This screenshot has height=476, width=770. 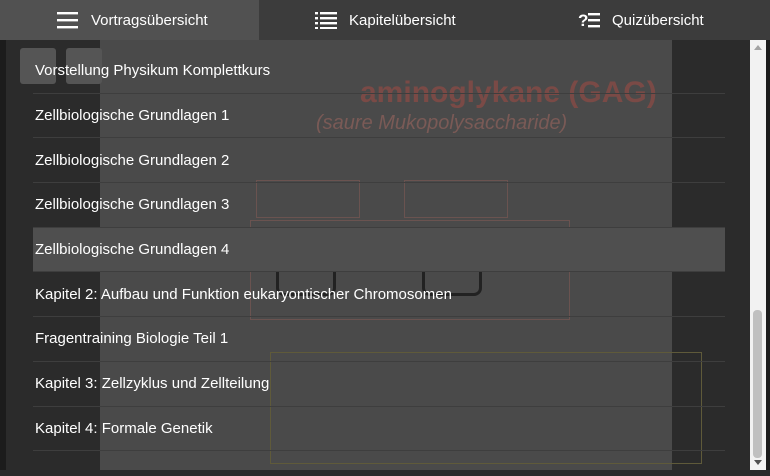 I want to click on menu-item-label: Vorstellung Physikum Komplettkurs, so click(x=153, y=71).